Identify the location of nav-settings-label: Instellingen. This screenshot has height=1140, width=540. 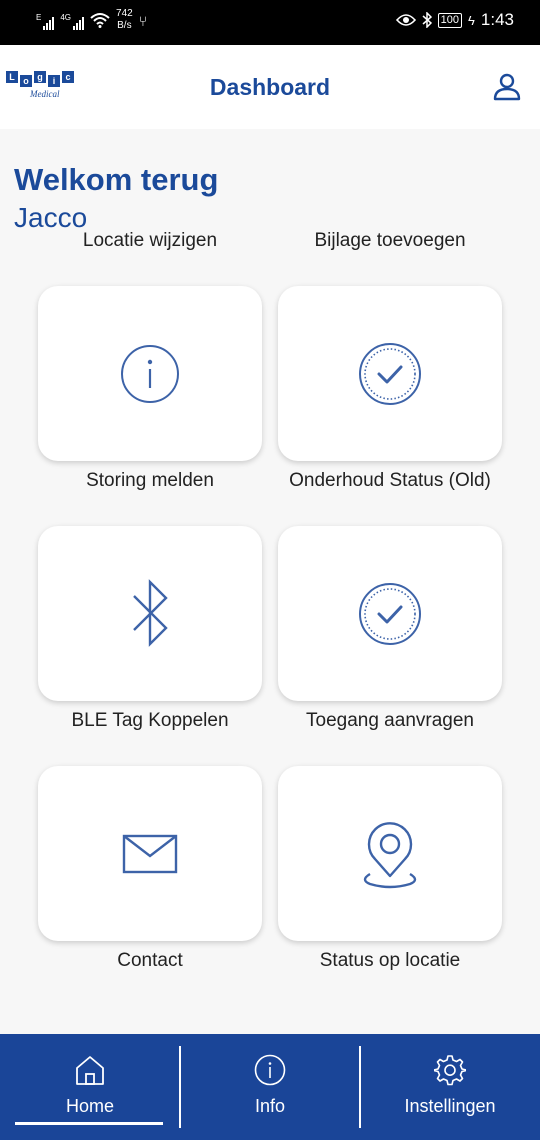
(450, 1106).